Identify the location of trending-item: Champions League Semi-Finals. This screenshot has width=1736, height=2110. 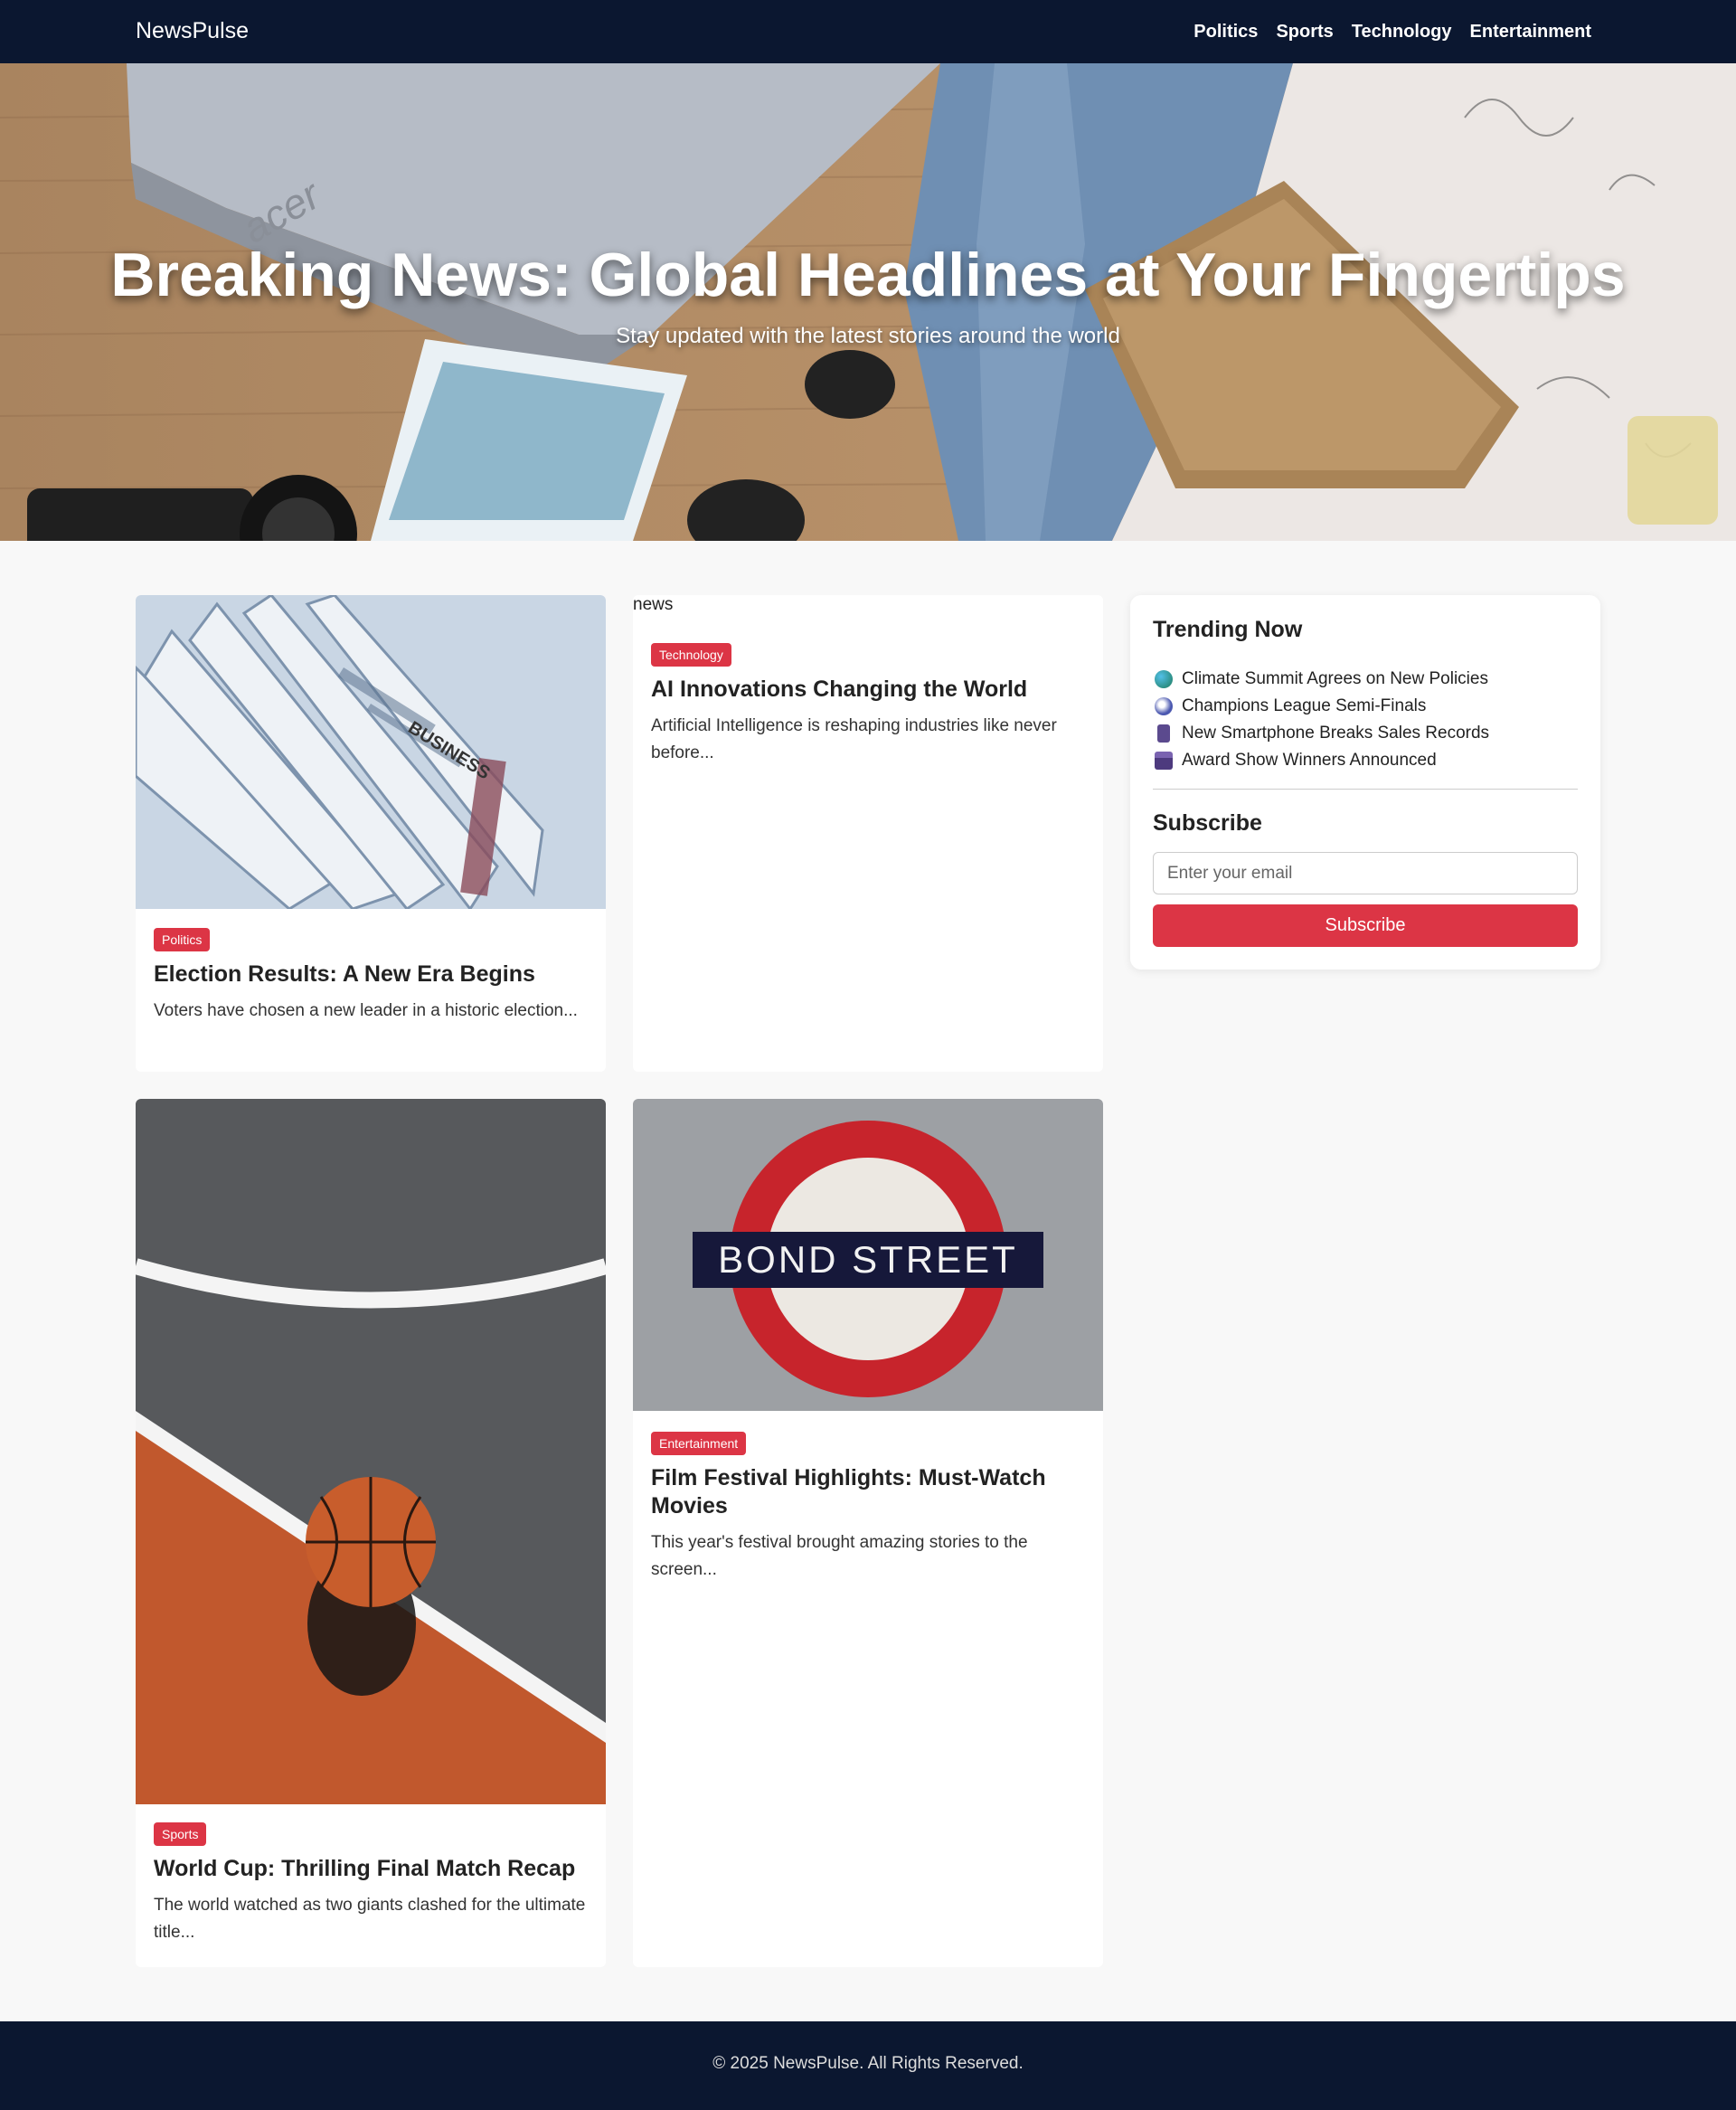
(1322, 706).